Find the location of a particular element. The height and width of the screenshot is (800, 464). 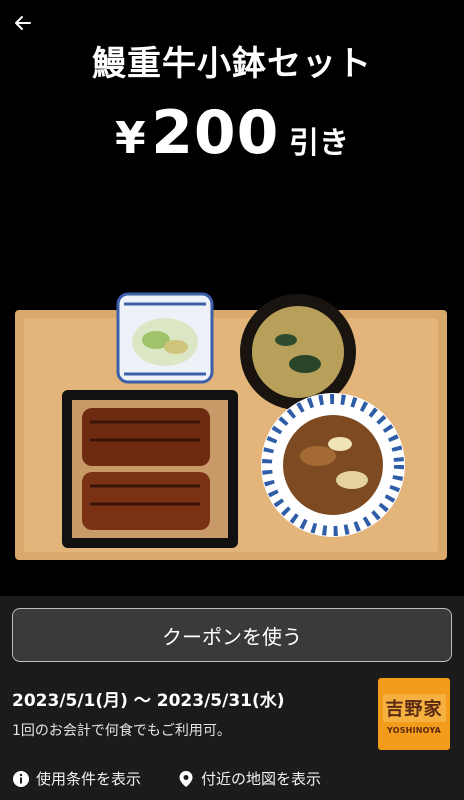

show-map-label: 付近の地図を表示 is located at coordinates (261, 779).